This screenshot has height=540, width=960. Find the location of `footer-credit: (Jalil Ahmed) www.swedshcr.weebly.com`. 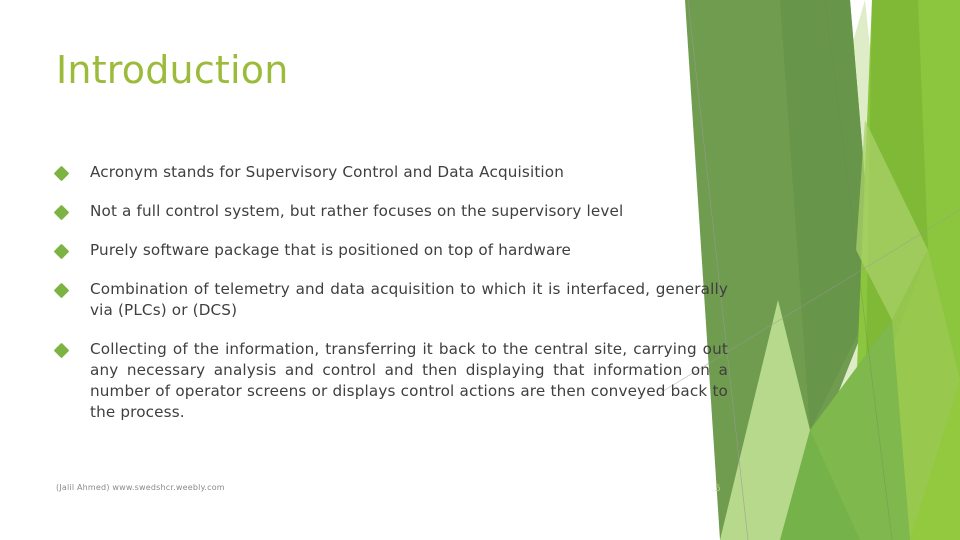

footer-credit: (Jalil Ahmed) www.swedshcr.weebly.com is located at coordinates (140, 487).